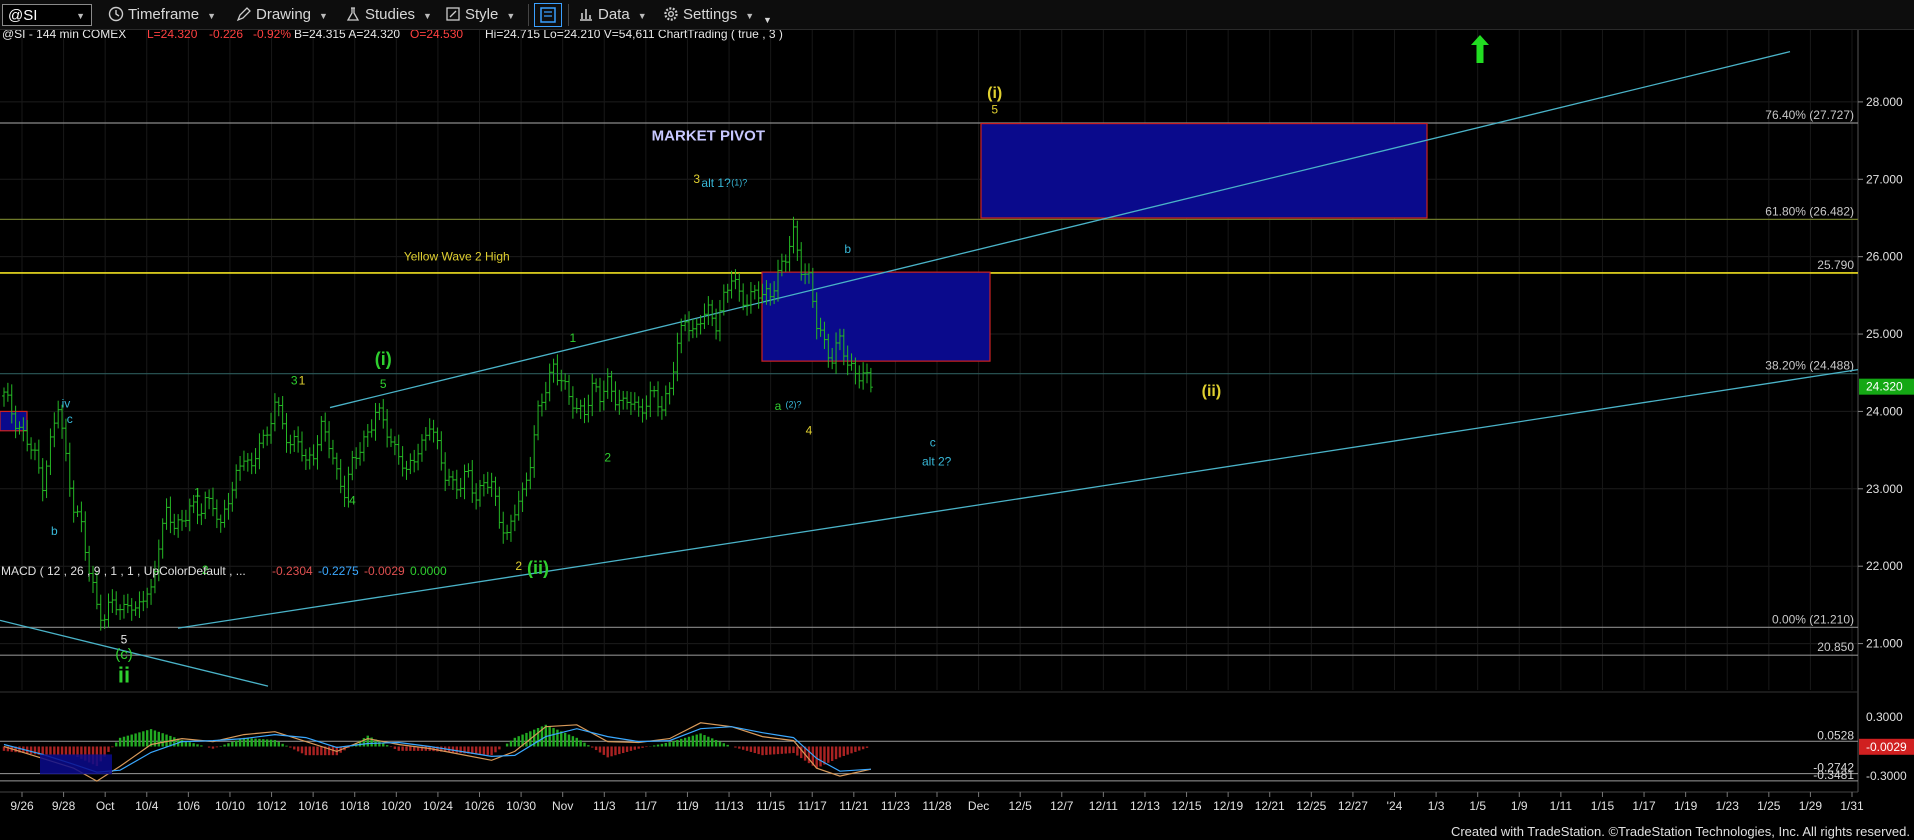 The width and height of the screenshot is (1914, 840). I want to click on open-price: O=24.530, so click(436, 35).